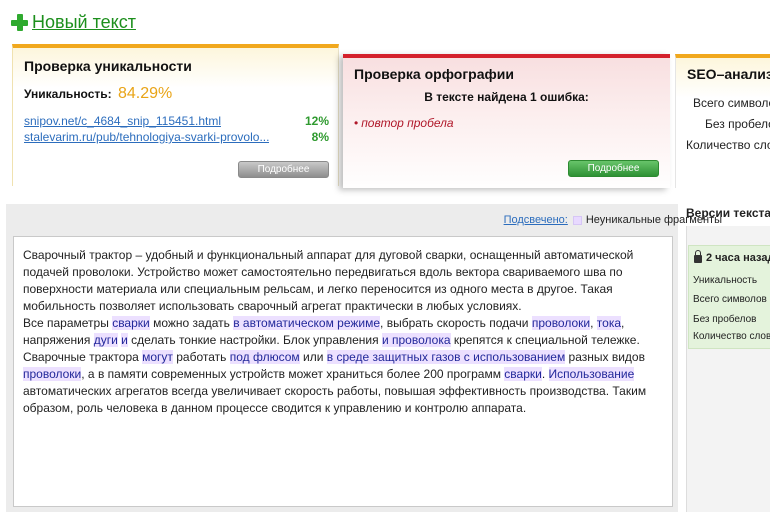 This screenshot has width=770, height=512. What do you see at coordinates (728, 74) in the screenshot?
I see `seo-title: SEO–анализ` at bounding box center [728, 74].